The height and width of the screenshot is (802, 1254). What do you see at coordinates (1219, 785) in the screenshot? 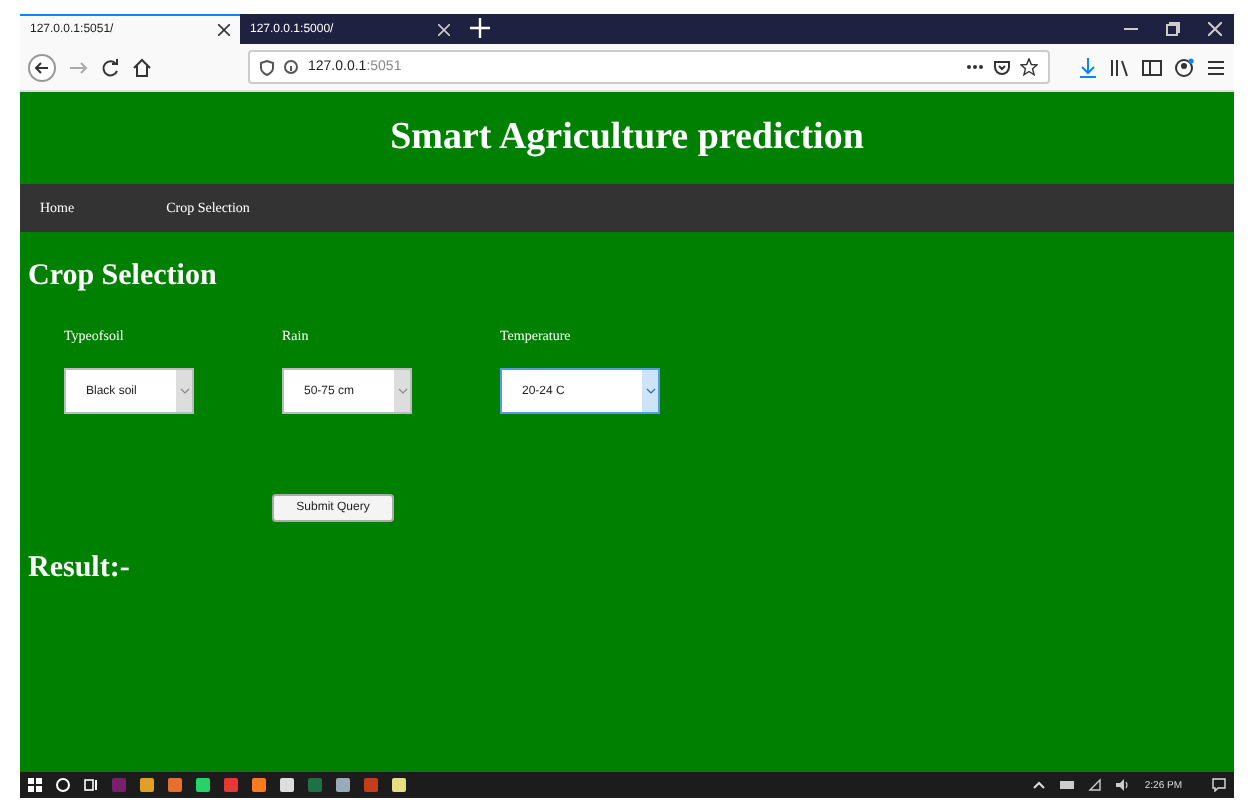
I see `notification-icon` at bounding box center [1219, 785].